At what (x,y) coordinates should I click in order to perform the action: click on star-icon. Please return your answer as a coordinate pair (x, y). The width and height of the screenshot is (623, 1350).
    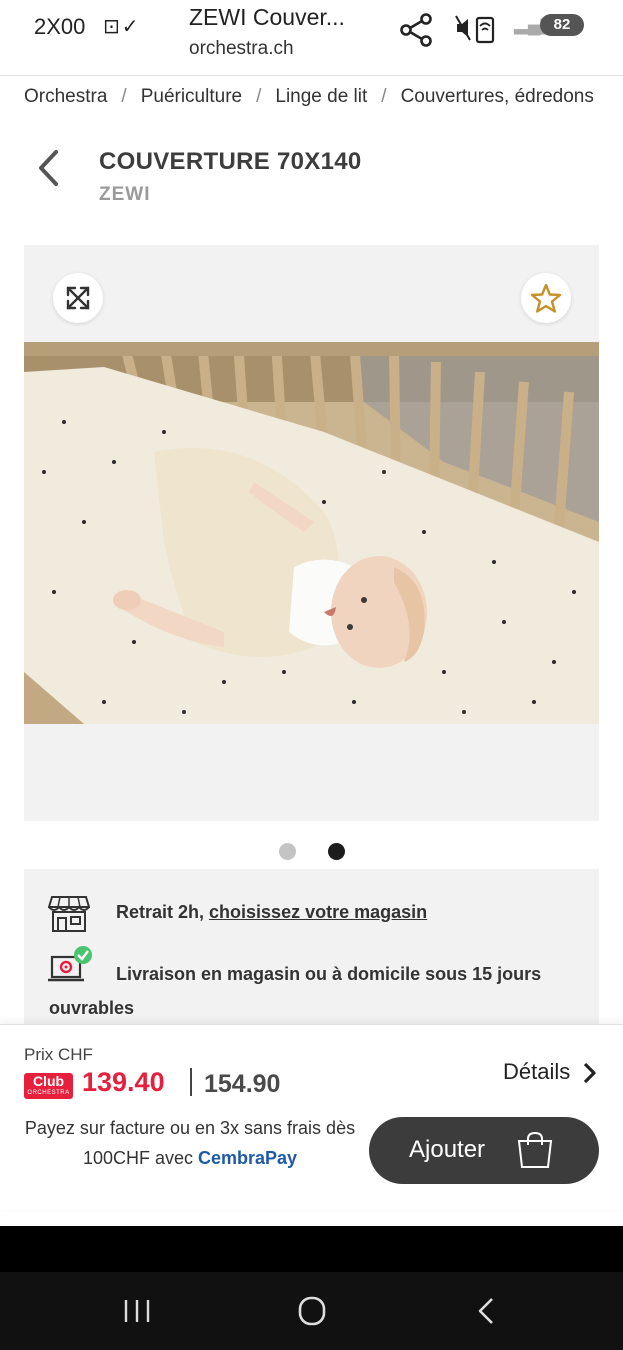
    Looking at the image, I should click on (546, 298).